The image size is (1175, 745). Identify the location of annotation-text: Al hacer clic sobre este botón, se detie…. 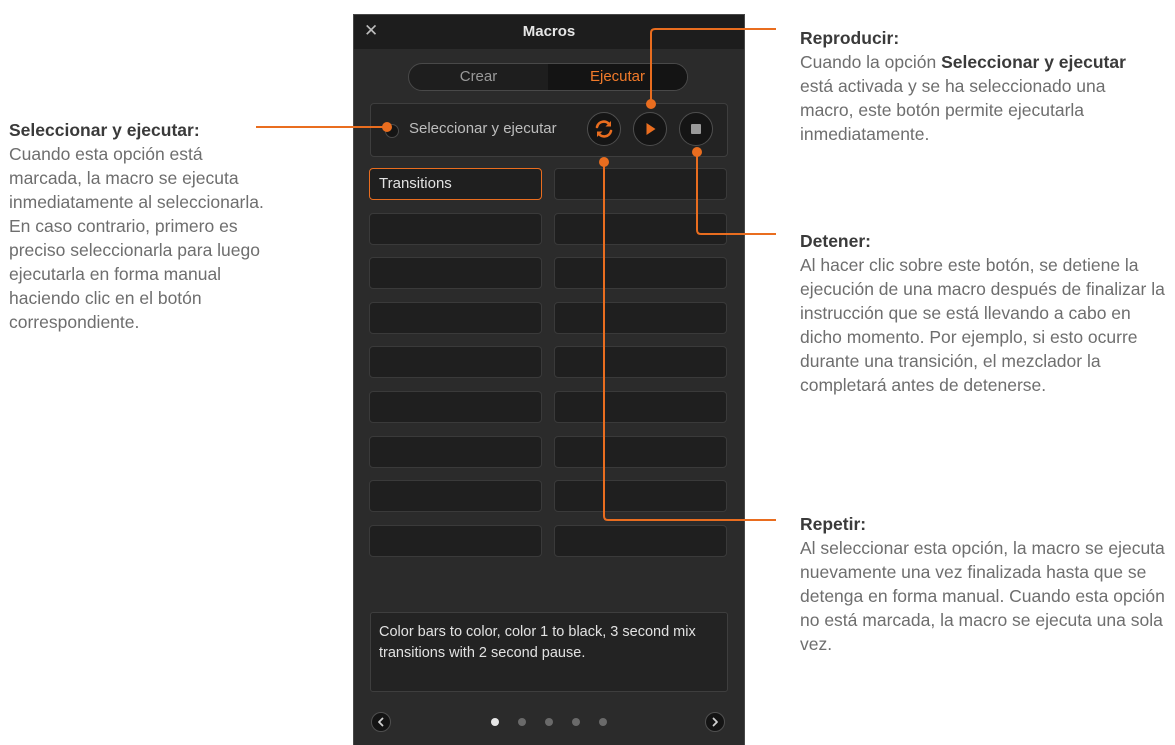
(982, 325).